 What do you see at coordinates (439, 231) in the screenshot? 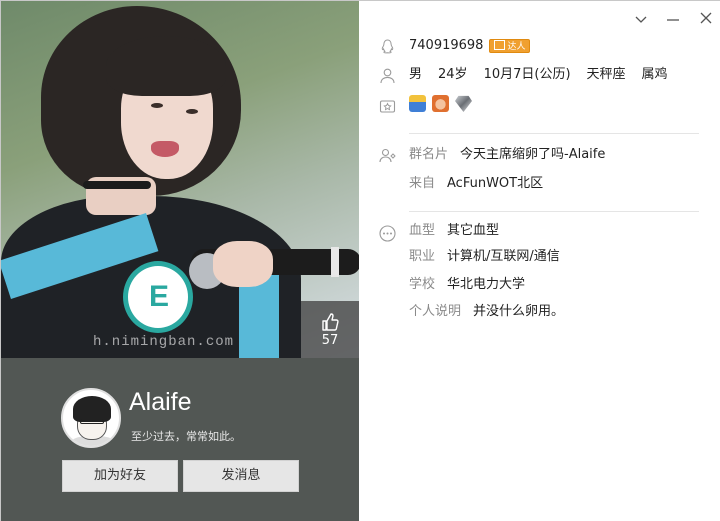
I see `blood-row: 血型 其它血型` at bounding box center [439, 231].